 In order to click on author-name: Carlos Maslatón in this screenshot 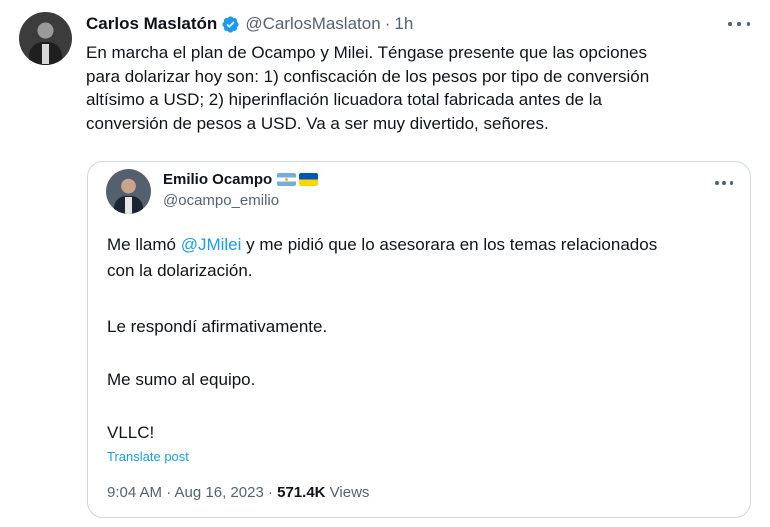, I will do `click(151, 24)`.